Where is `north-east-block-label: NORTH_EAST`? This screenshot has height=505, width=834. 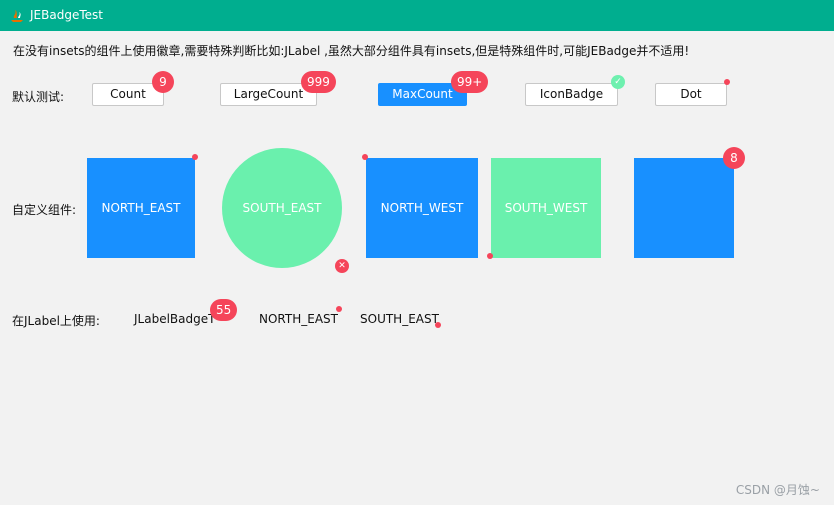
north-east-block-label: NORTH_EAST is located at coordinates (141, 208).